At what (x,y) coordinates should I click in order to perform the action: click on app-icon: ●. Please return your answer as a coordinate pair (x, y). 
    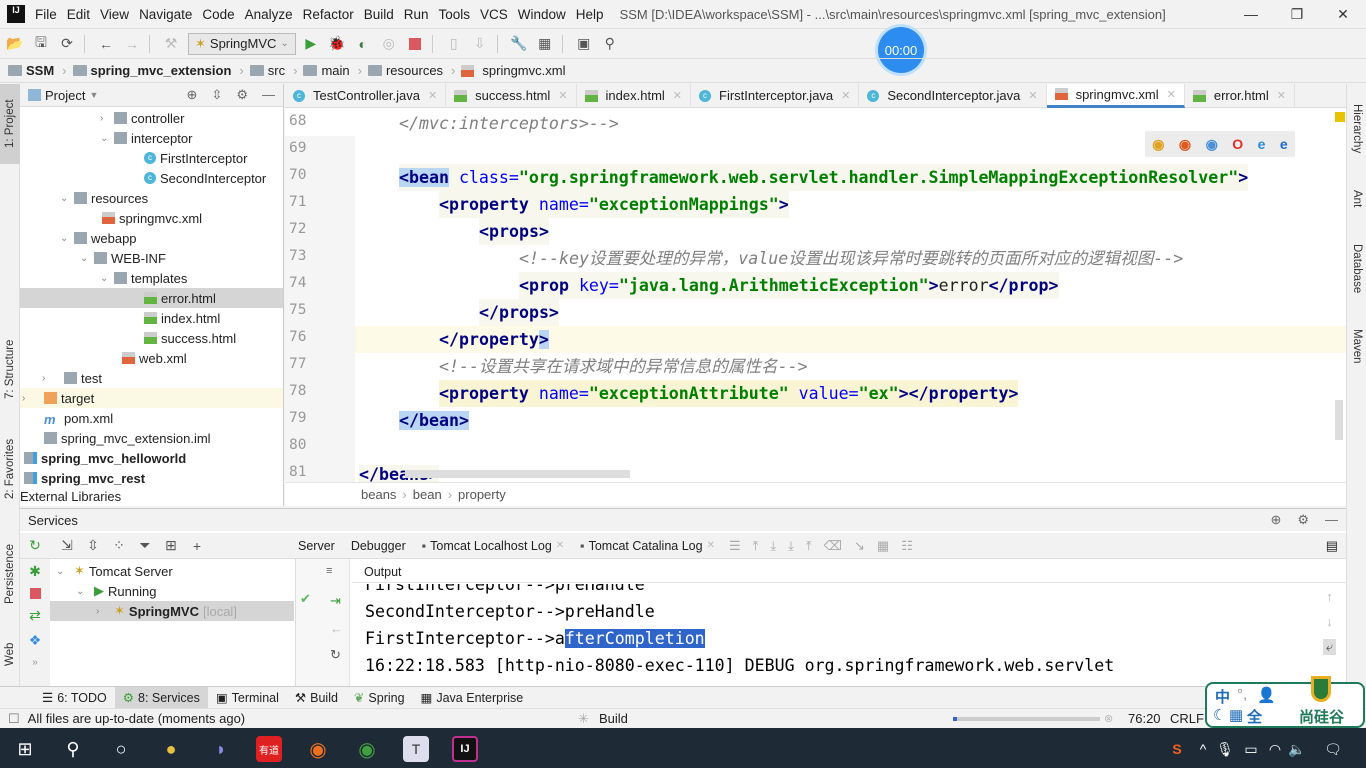
    Looking at the image, I should click on (171, 749).